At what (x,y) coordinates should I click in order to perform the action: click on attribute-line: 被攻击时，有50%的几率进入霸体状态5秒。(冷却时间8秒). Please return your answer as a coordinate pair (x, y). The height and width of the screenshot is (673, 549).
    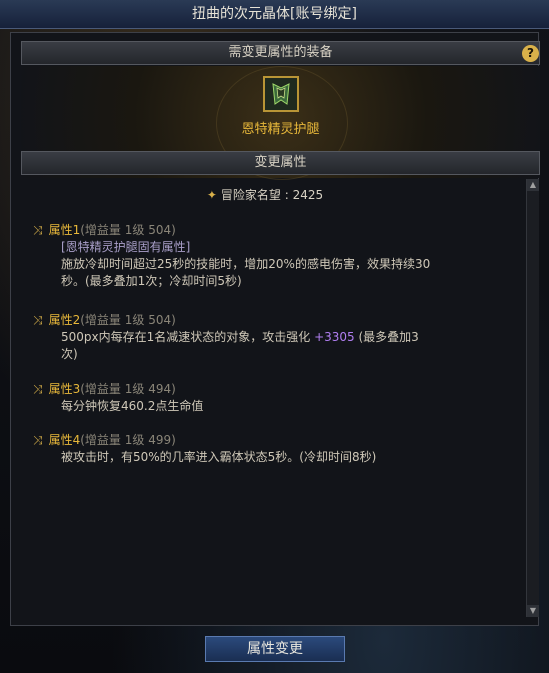
    Looking at the image, I should click on (219, 457).